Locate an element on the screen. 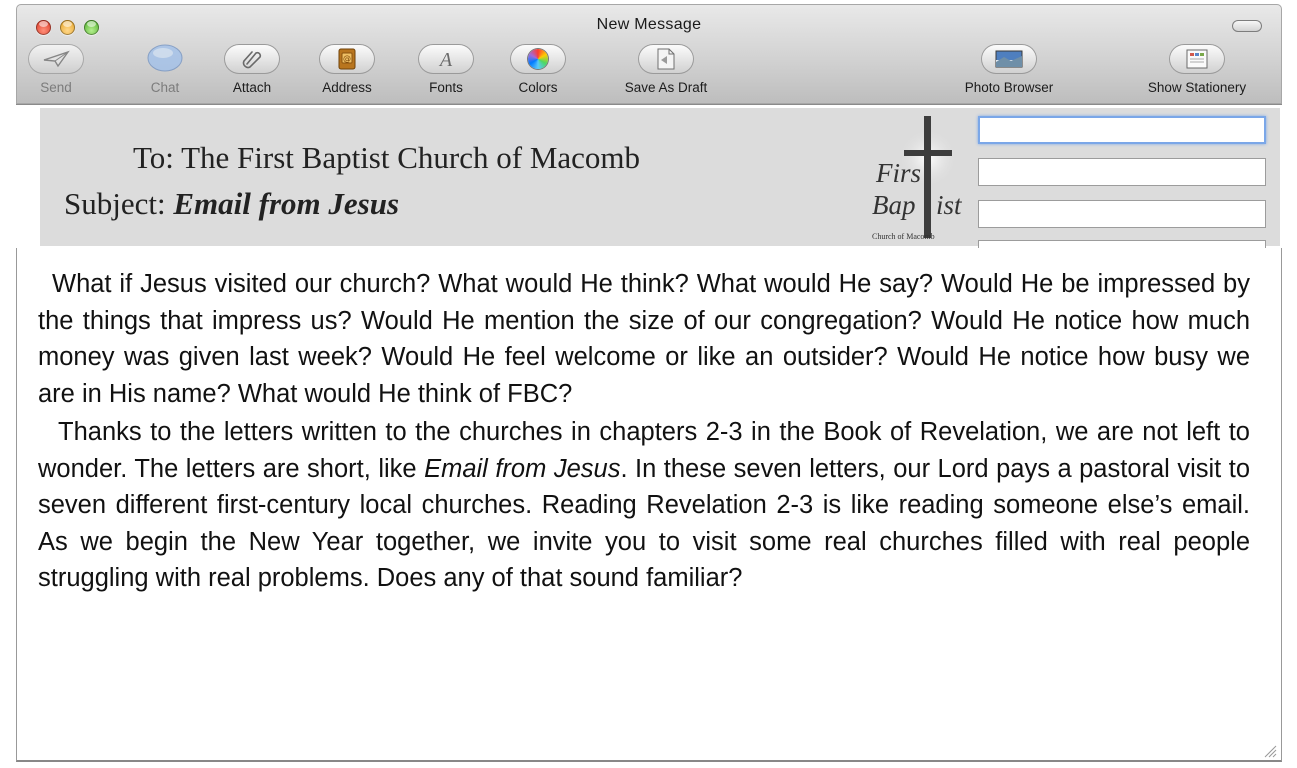  send-button: Send is located at coordinates (56, 69).